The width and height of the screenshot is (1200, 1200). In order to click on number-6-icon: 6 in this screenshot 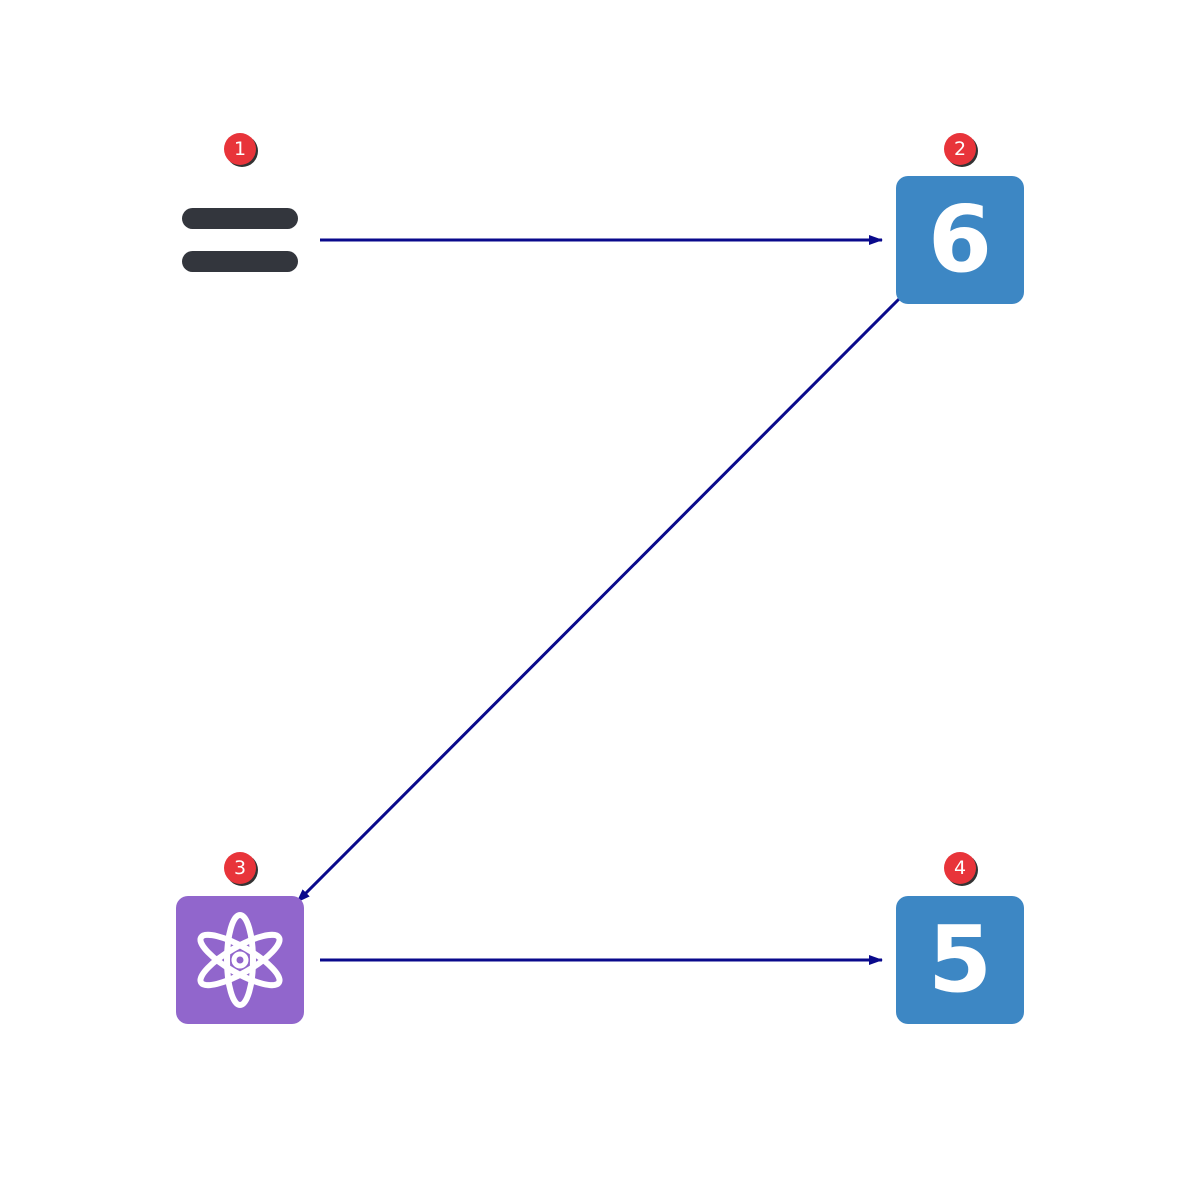, I will do `click(960, 240)`.